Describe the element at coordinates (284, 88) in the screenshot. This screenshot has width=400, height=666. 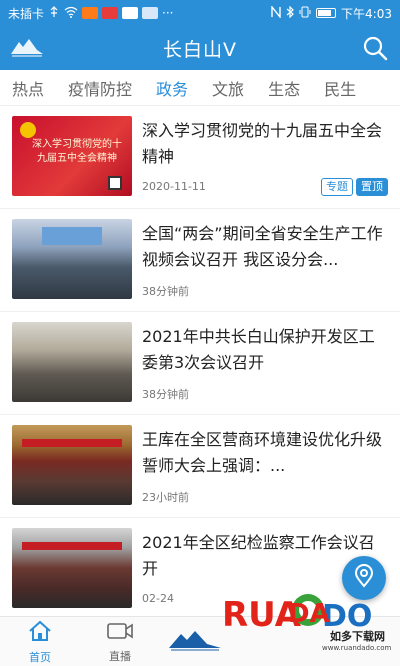
I see `tab-ecology: 生态` at that location.